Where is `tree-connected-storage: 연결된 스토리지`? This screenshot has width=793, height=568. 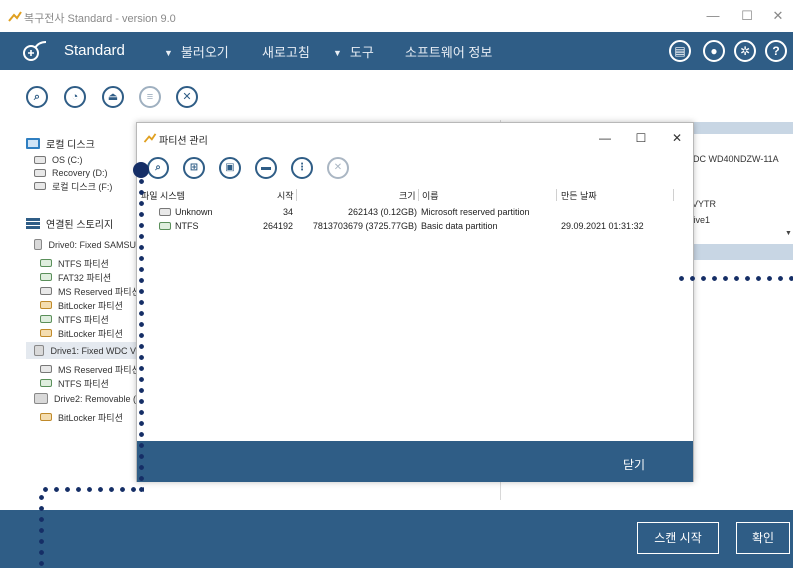 tree-connected-storage: 연결된 스토리지 is located at coordinates (70, 223).